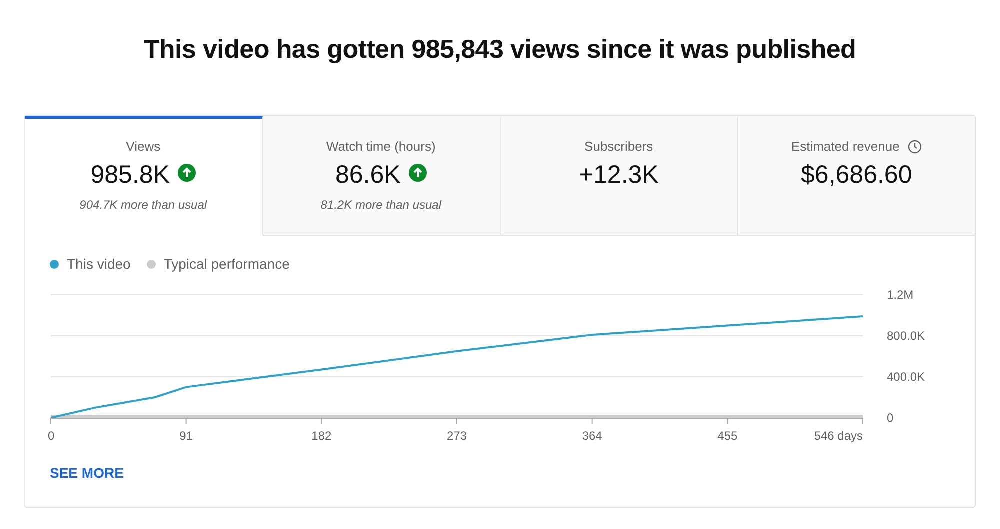 The width and height of the screenshot is (1000, 529). I want to click on x-axis-label: 0, so click(51, 436).